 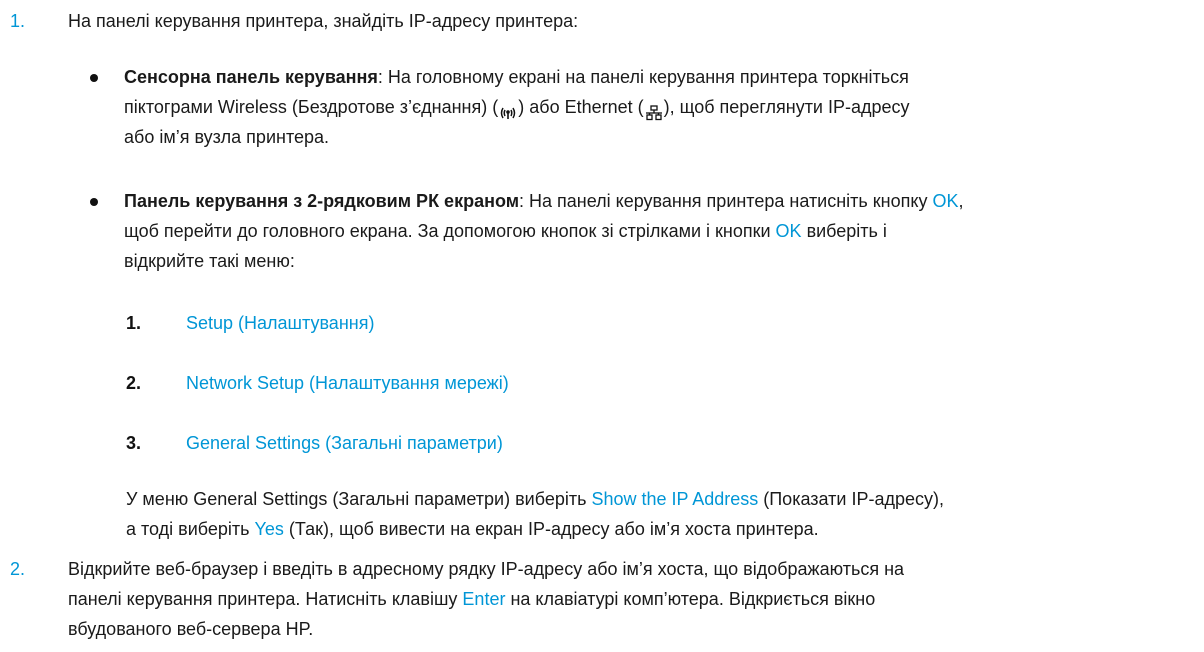 What do you see at coordinates (134, 443) in the screenshot?
I see `submenu-number: 3.` at bounding box center [134, 443].